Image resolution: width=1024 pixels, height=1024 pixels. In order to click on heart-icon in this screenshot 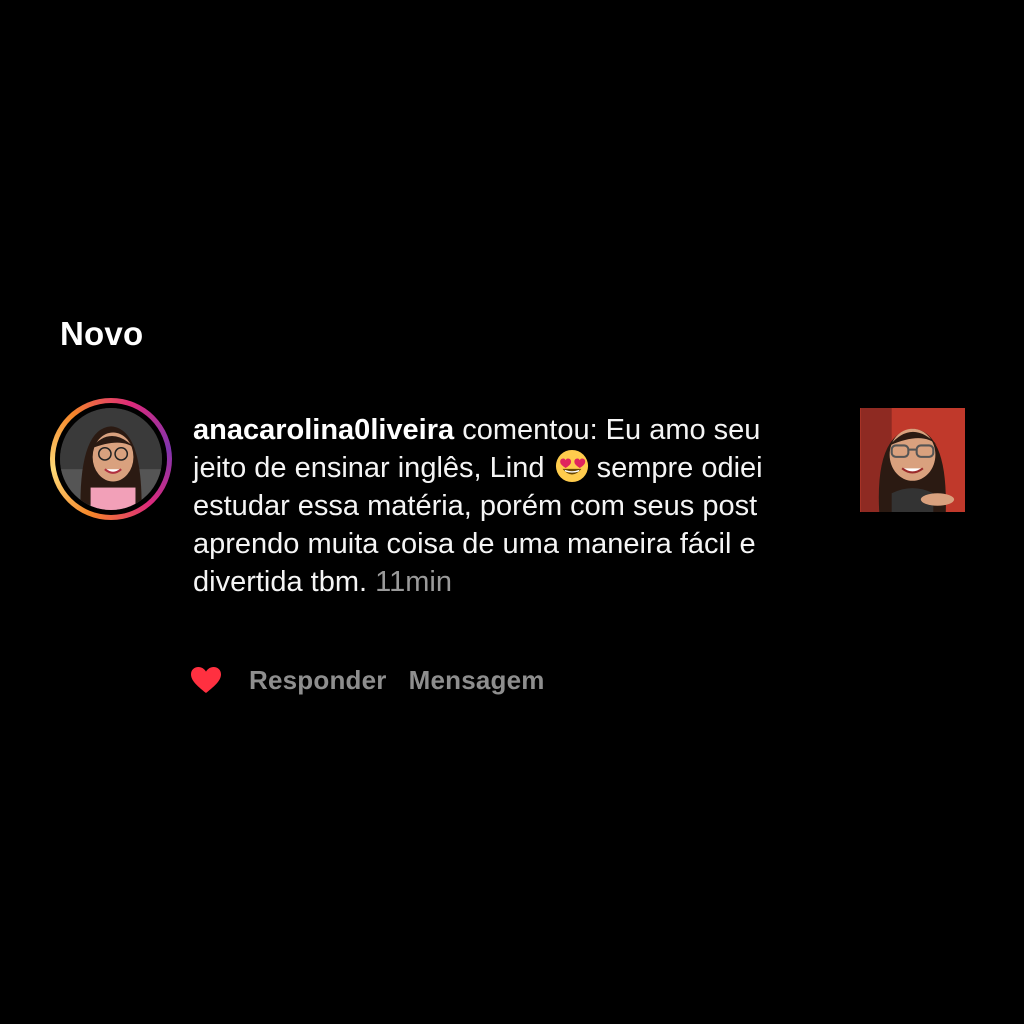, I will do `click(206, 680)`.